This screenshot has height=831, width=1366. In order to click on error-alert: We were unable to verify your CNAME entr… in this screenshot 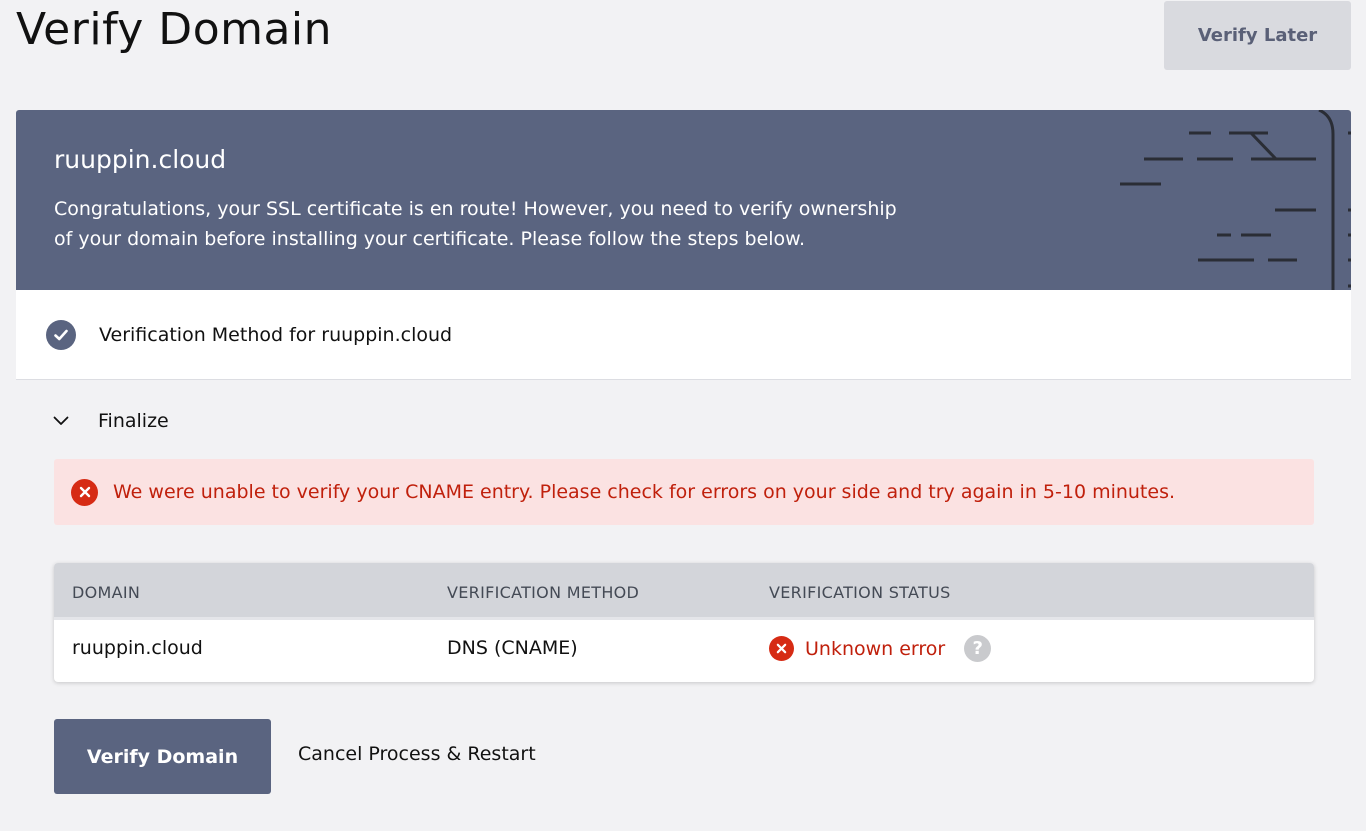, I will do `click(684, 492)`.